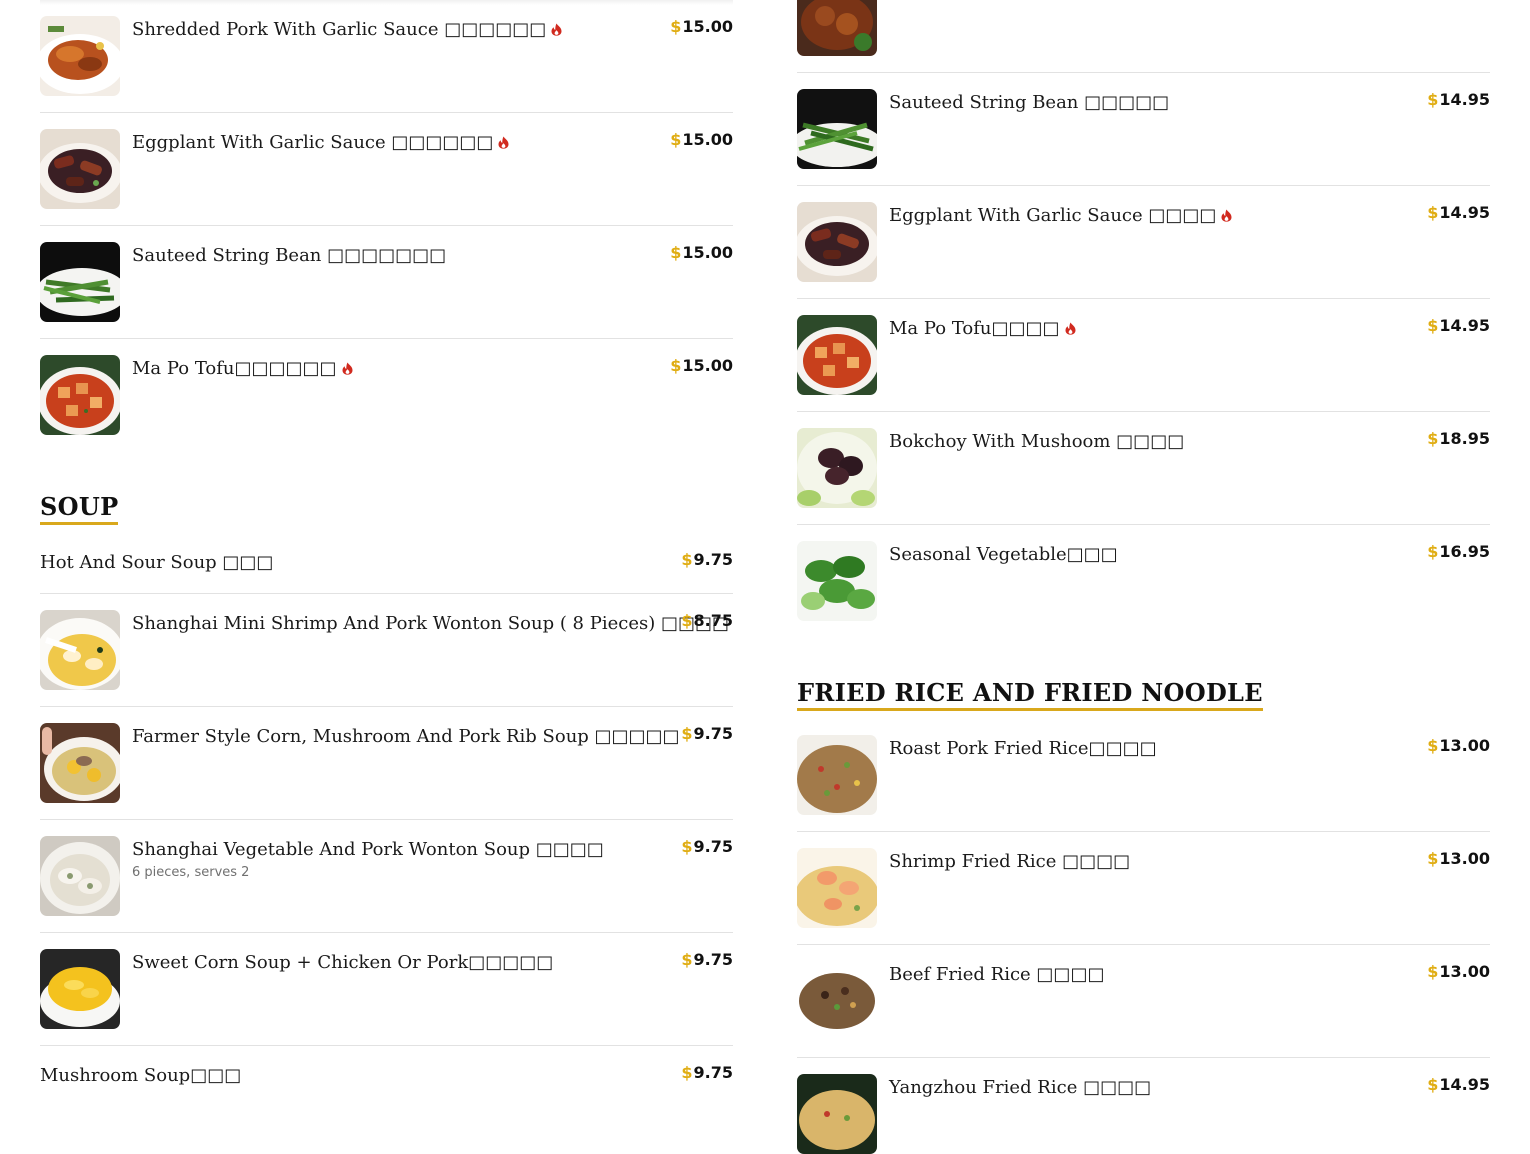 The width and height of the screenshot is (1530, 1154). What do you see at coordinates (80, 763) in the screenshot?
I see `food-photo-corn-rib-soup` at bounding box center [80, 763].